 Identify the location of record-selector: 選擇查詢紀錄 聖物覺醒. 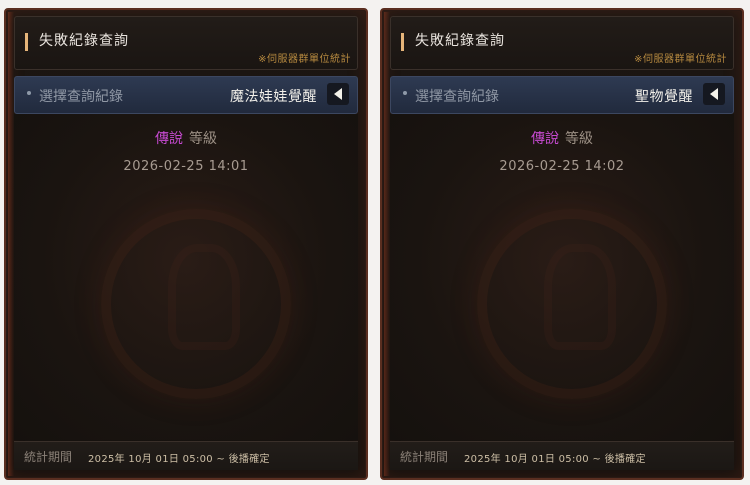
(562, 95).